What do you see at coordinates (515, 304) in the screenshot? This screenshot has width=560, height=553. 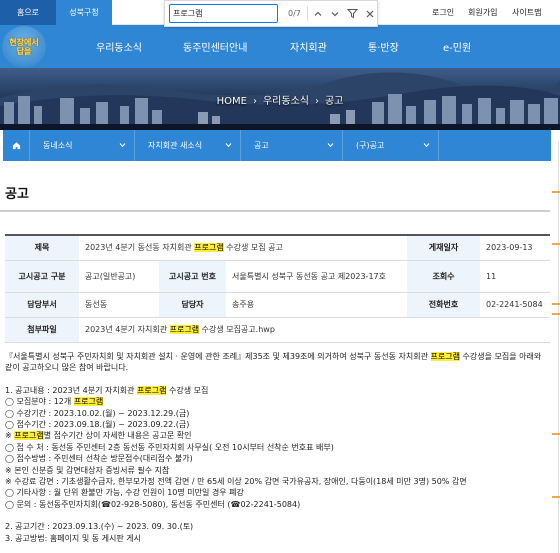 I see `phone-value: 02-2241-5084` at bounding box center [515, 304].